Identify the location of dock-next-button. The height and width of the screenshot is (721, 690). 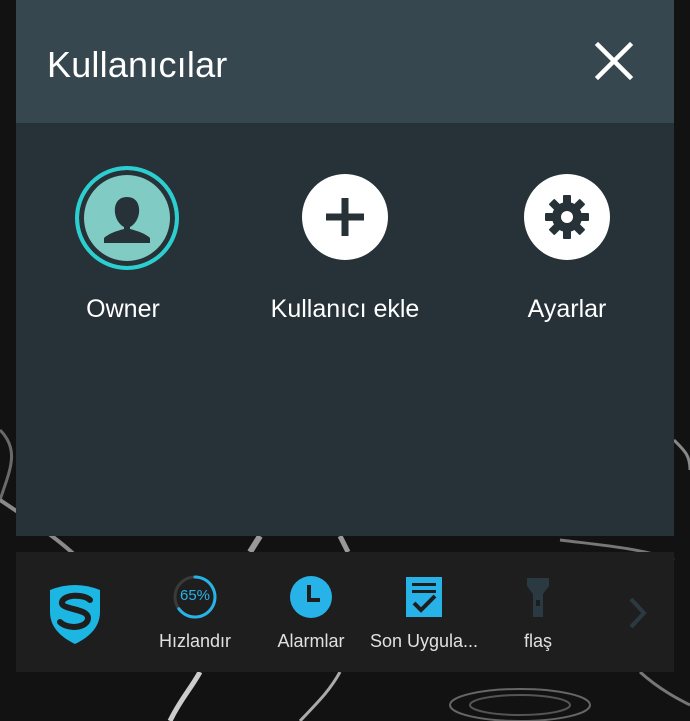
(638, 612).